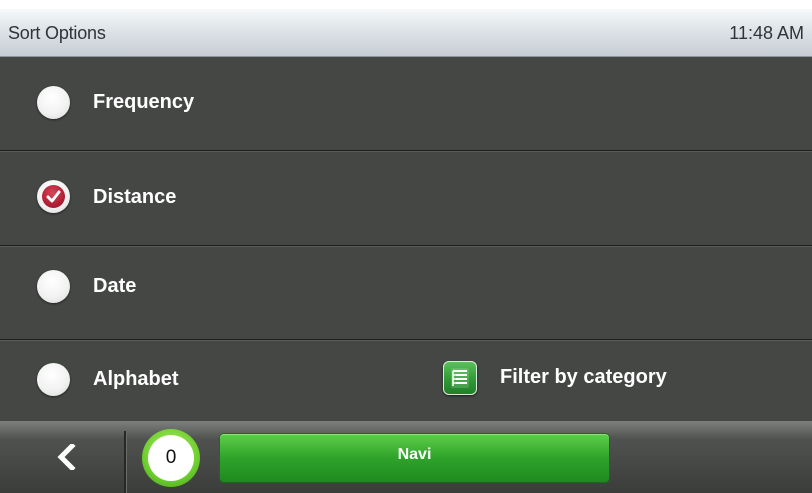 This screenshot has width=812, height=493. What do you see at coordinates (57, 33) in the screenshot?
I see `page-title: Sort Options` at bounding box center [57, 33].